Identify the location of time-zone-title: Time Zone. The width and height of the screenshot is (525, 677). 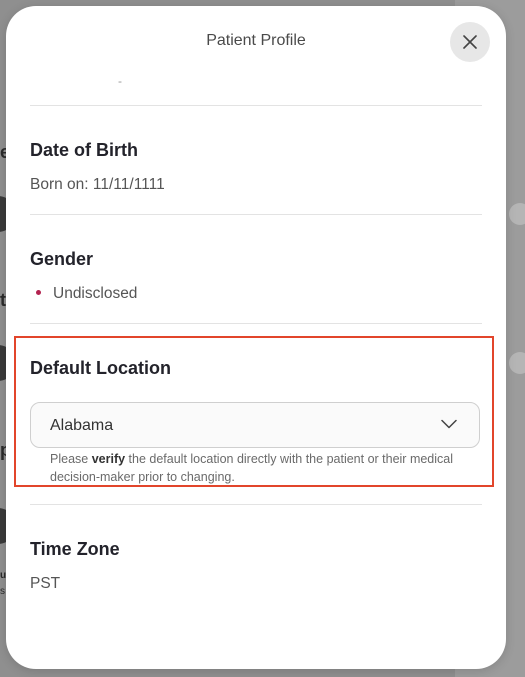
(75, 549).